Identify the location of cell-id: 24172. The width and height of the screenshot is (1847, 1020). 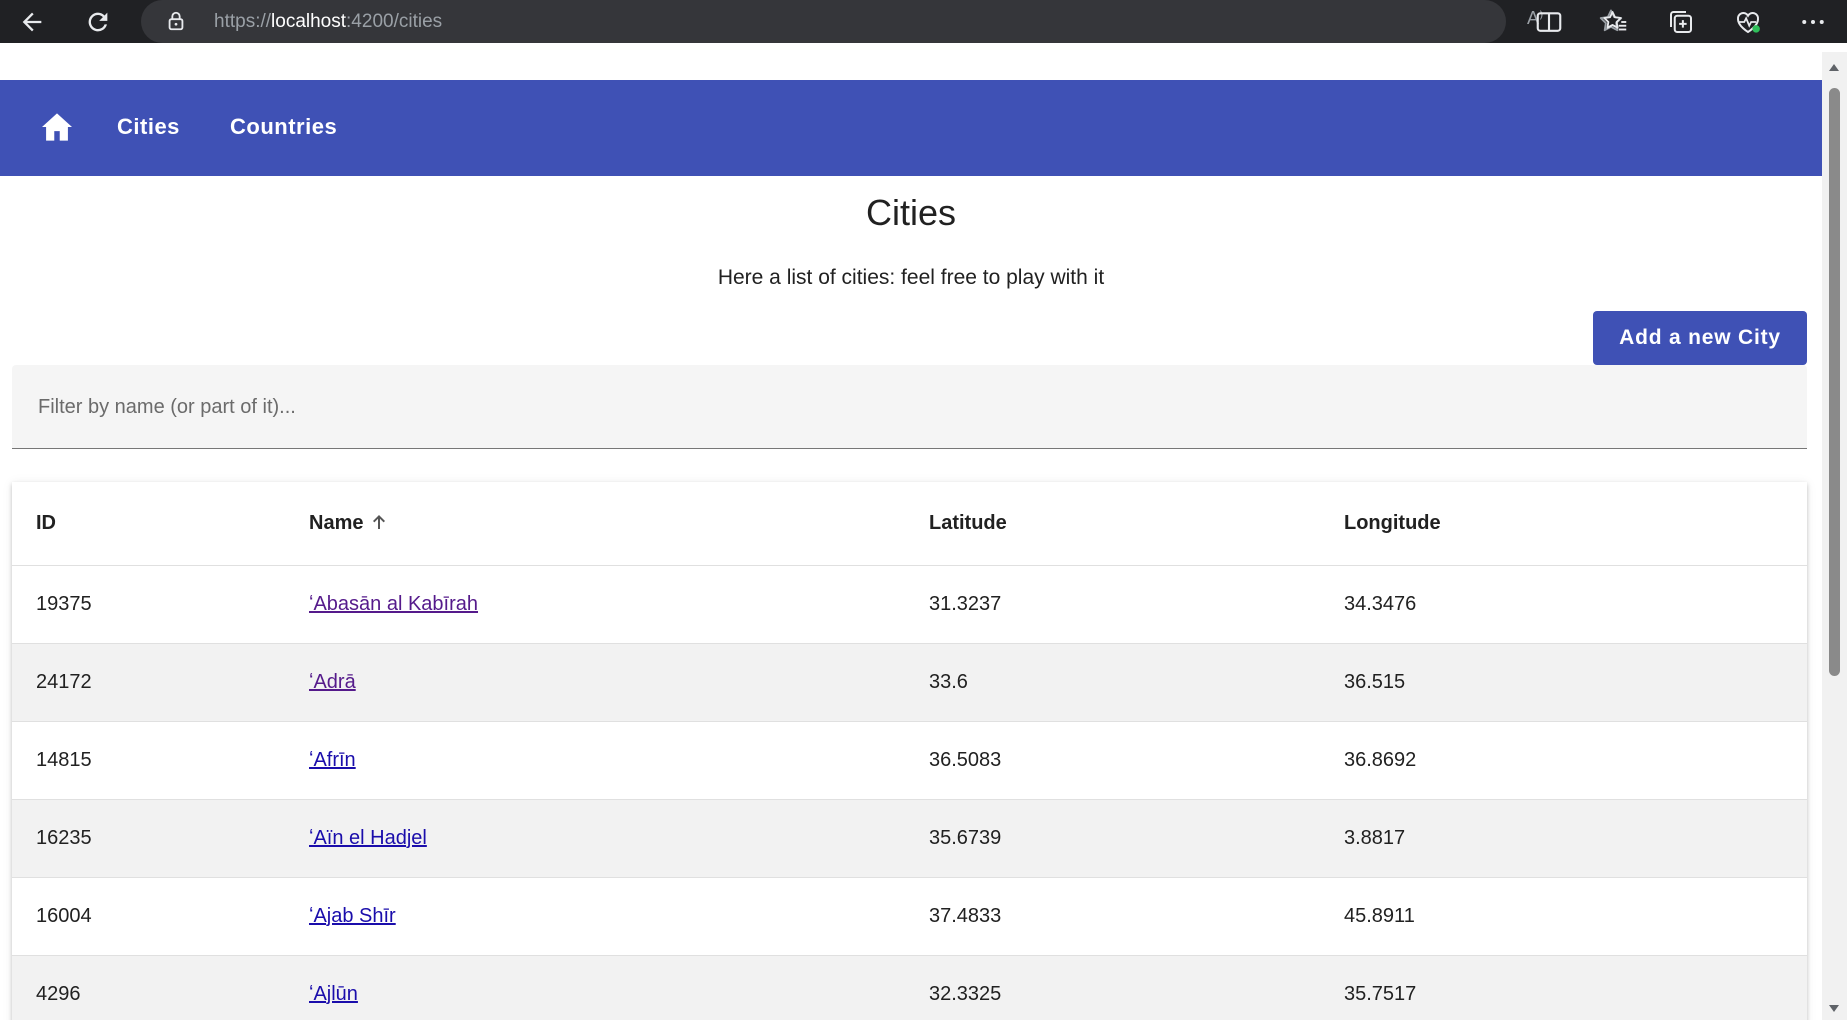
(160, 682).